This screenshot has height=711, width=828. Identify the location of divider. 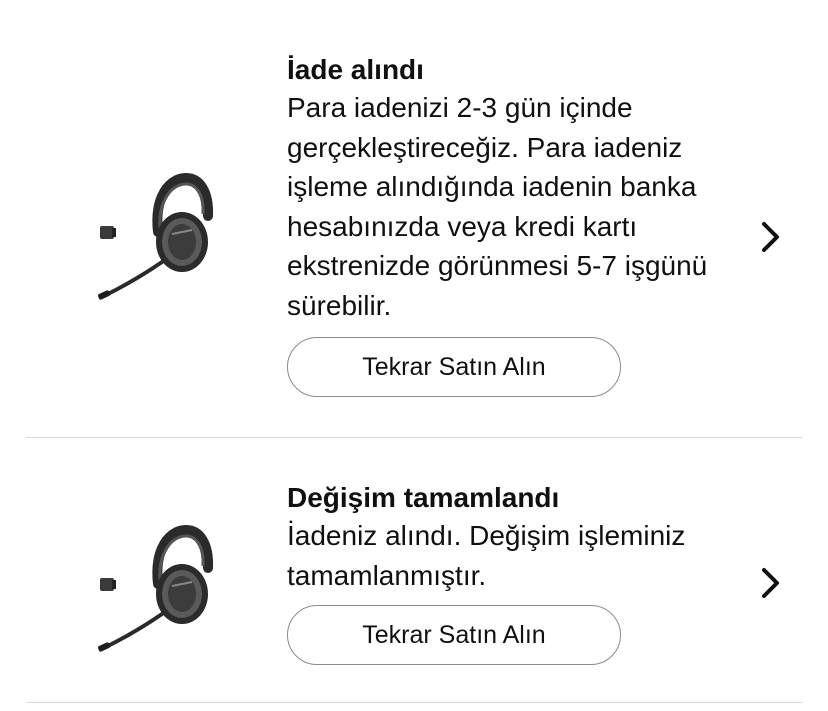
(414, 702).